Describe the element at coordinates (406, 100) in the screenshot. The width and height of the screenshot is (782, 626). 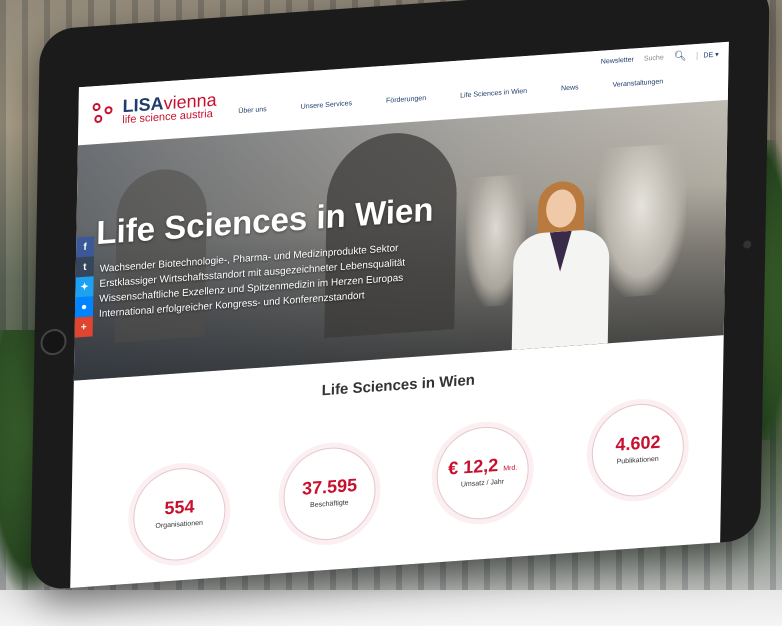
I see `nav-foerderungen: Förderungen` at that location.